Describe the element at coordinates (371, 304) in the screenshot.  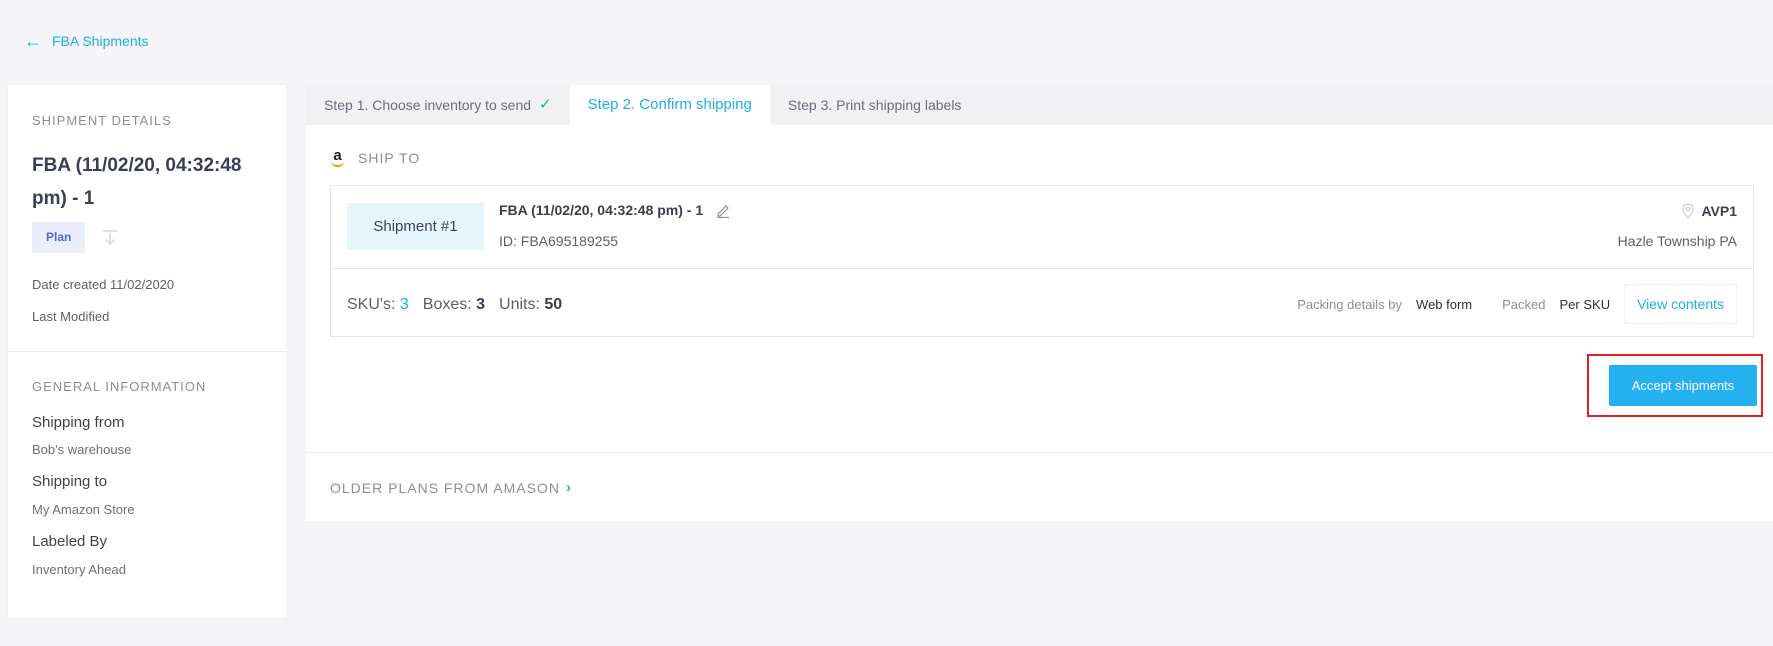
I see `skus-label: SKU's:` at that location.